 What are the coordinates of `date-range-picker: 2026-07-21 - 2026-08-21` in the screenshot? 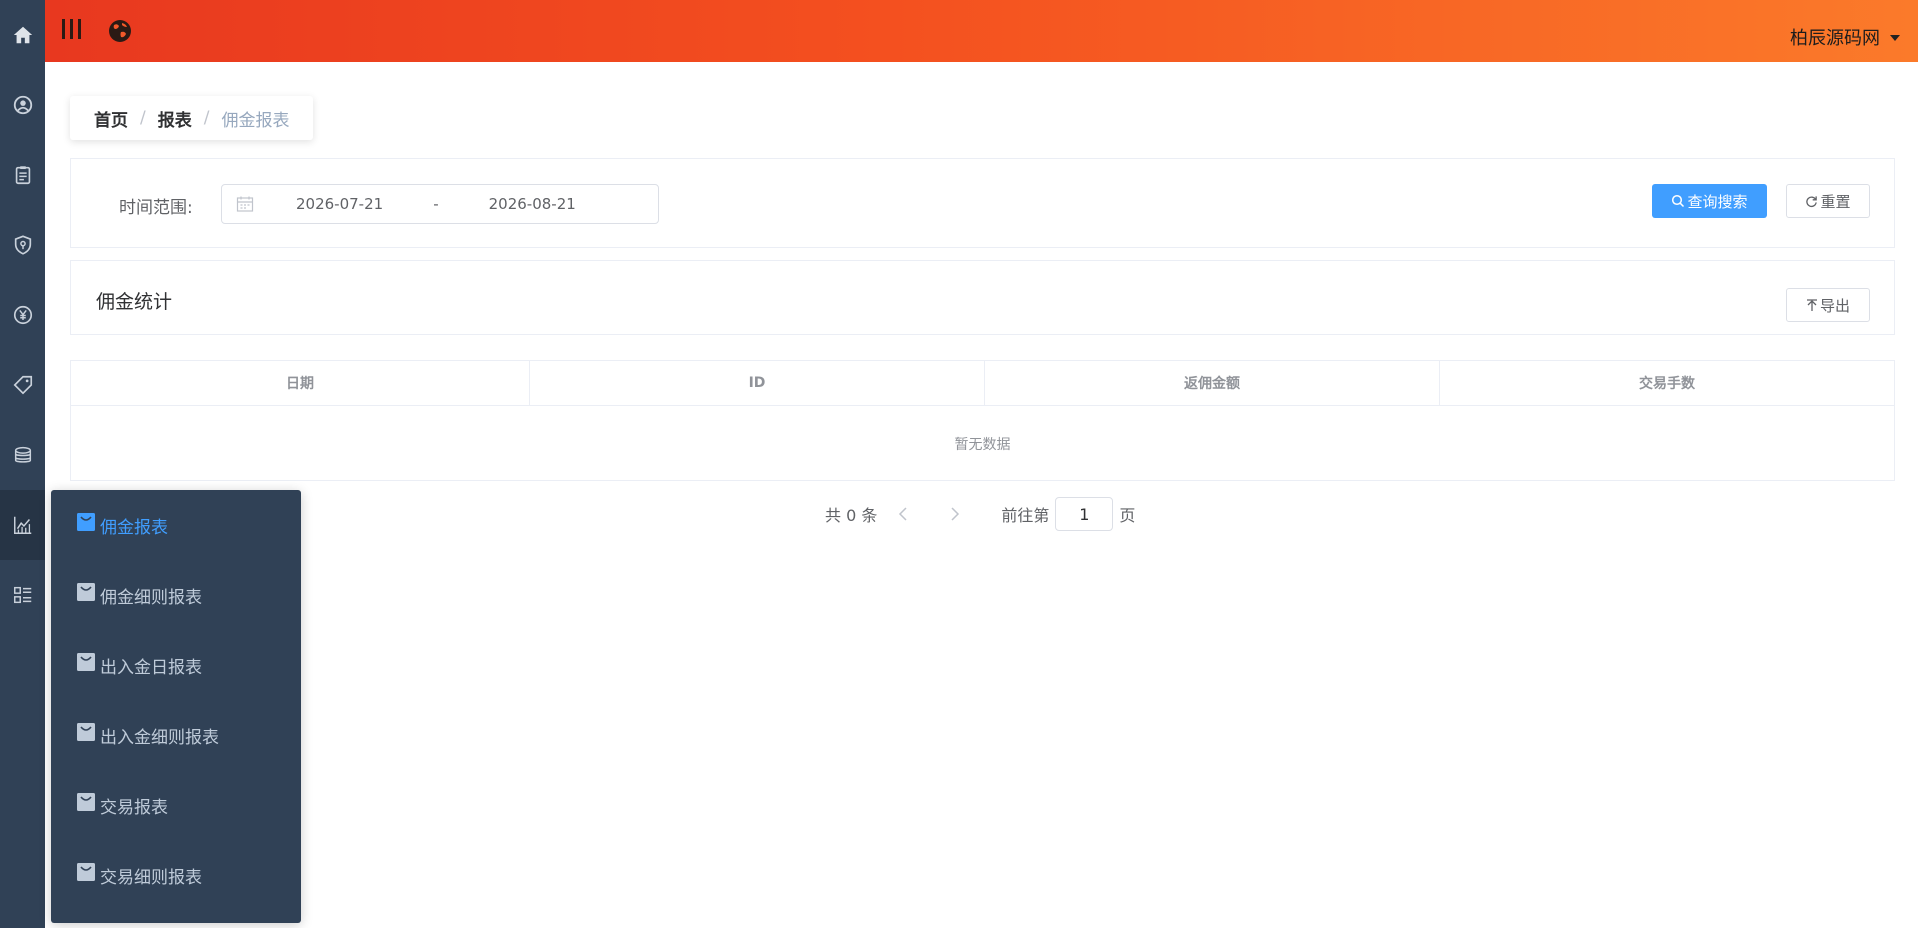 It's located at (440, 204).